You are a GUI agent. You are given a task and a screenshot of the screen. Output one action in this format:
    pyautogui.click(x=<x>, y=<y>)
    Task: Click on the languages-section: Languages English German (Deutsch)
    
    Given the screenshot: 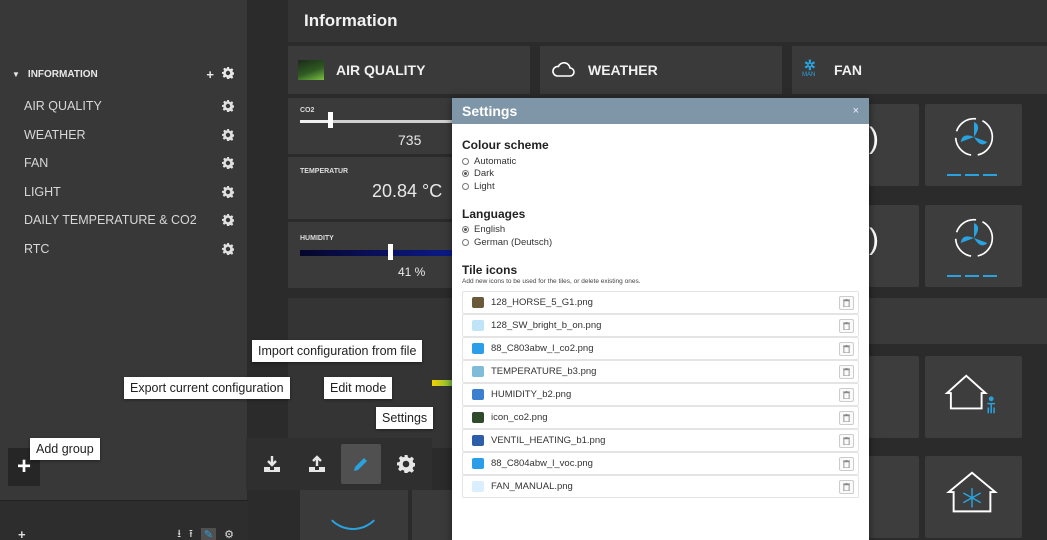 What is the action you would take?
    pyautogui.click(x=660, y=228)
    